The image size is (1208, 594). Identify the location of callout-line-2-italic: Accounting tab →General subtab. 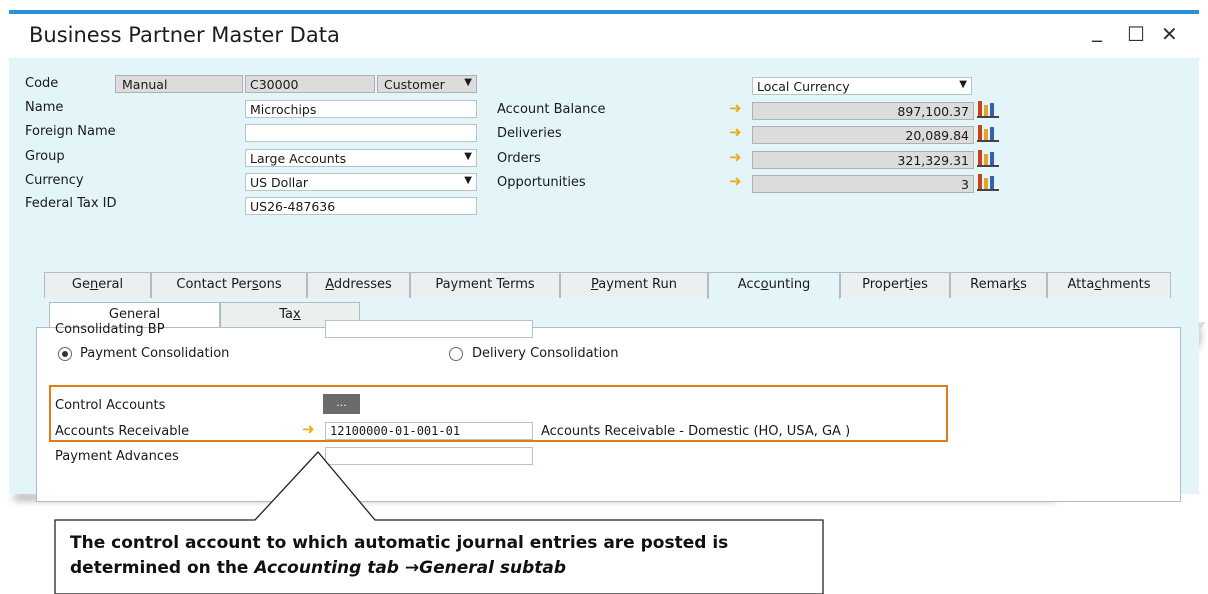
(410, 568).